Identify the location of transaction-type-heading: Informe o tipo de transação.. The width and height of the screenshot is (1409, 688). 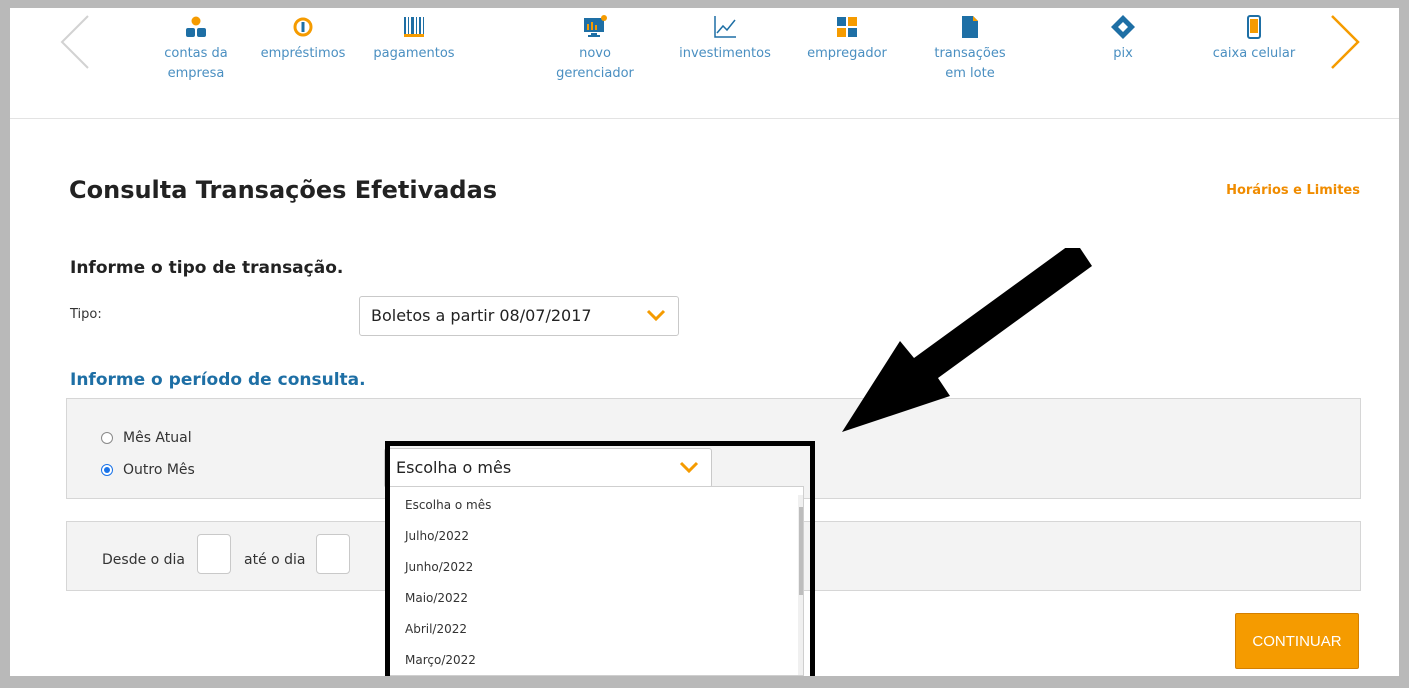
(207, 268).